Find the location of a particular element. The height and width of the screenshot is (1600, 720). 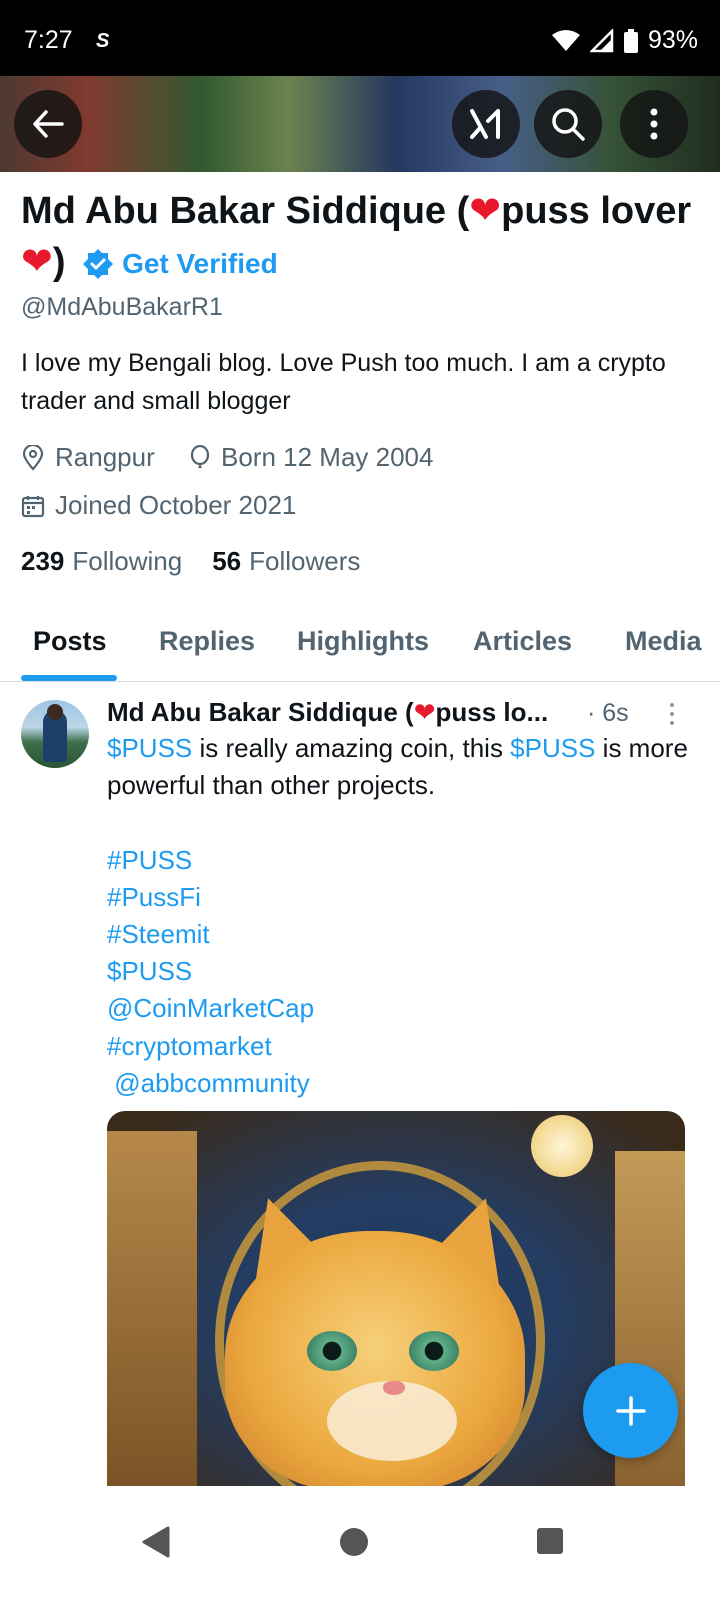

status-time: 7:27 is located at coordinates (48, 40).